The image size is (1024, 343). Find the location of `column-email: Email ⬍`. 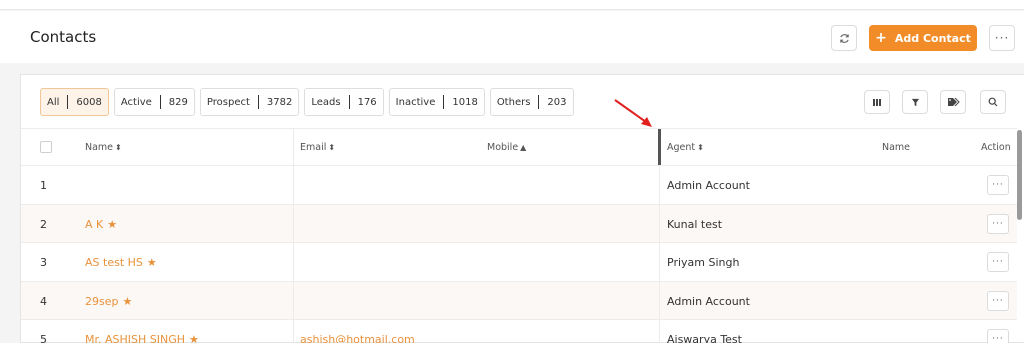

column-email: Email ⬍ is located at coordinates (317, 147).